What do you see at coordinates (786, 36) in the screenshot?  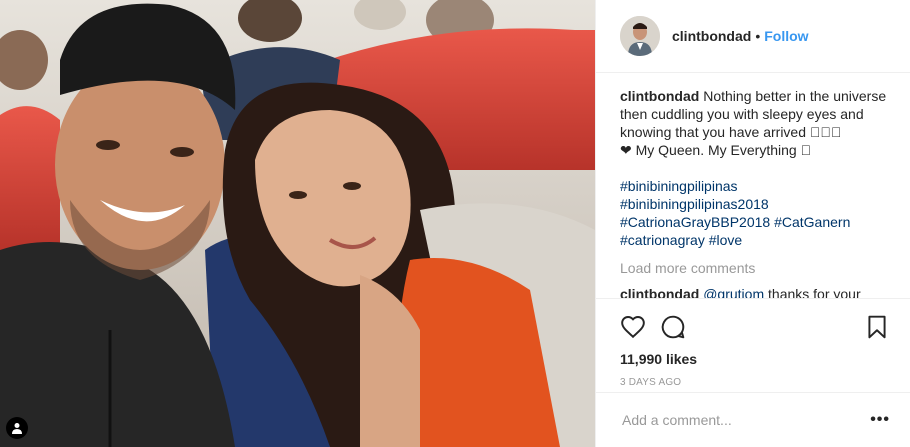 I see `follow-button: Follow` at bounding box center [786, 36].